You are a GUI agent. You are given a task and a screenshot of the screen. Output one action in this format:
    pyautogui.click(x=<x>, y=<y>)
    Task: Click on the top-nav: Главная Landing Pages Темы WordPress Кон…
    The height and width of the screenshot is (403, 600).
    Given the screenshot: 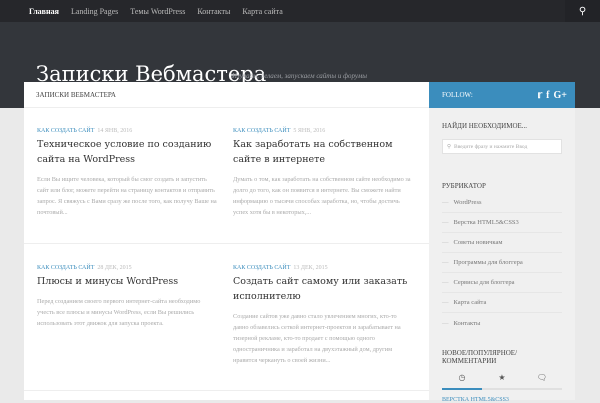 What is the action you would take?
    pyautogui.click(x=300, y=11)
    